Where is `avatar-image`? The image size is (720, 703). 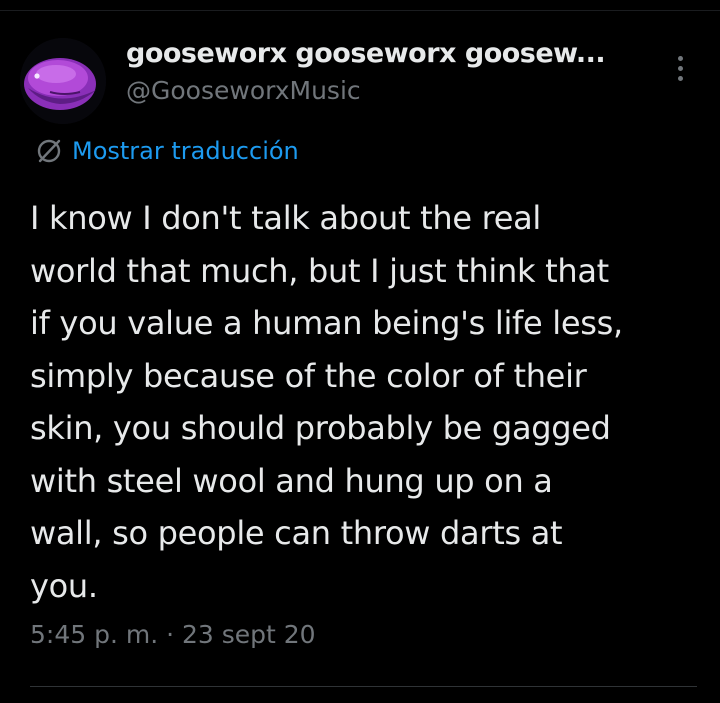
avatar-image is located at coordinates (63, 81).